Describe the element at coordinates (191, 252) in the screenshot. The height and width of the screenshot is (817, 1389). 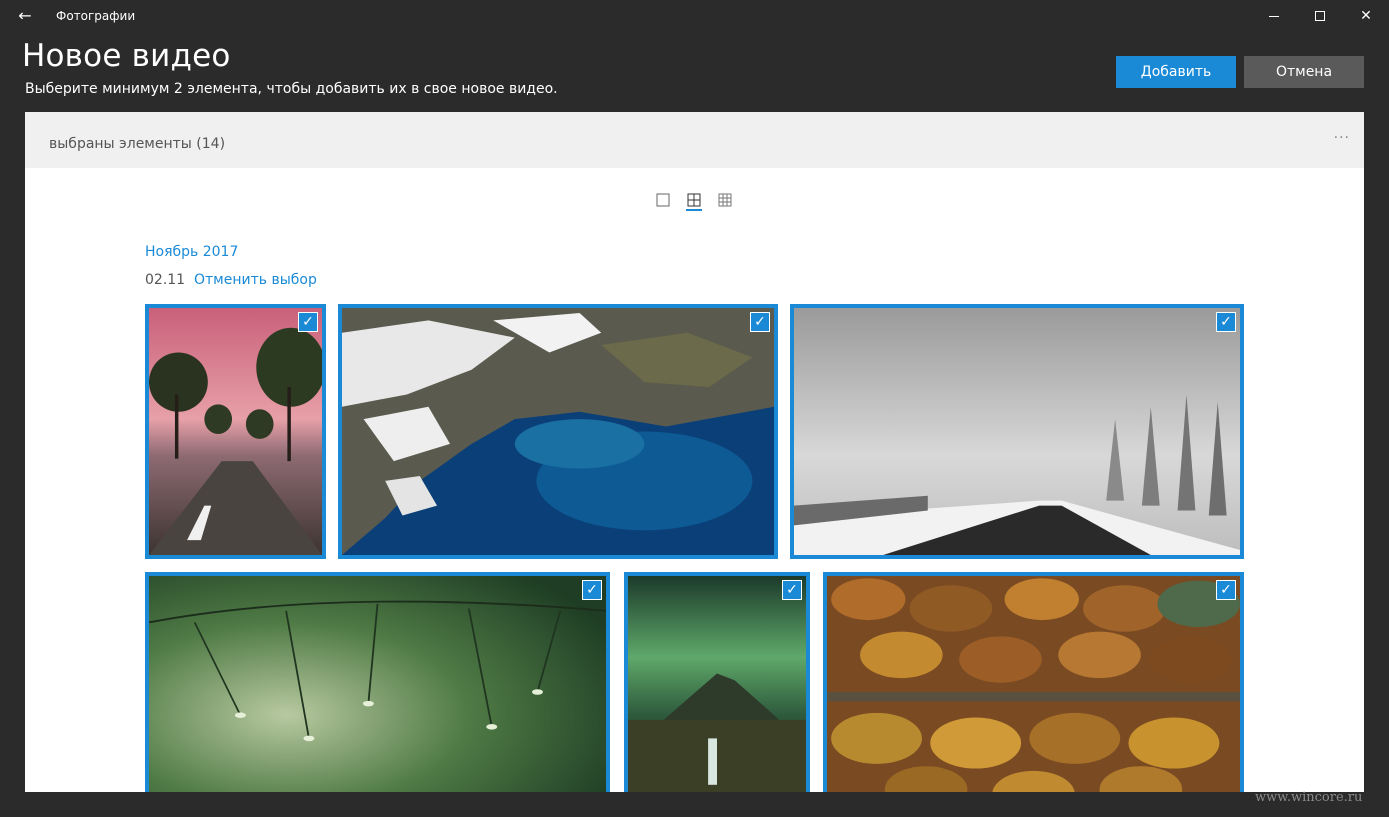
I see `month-heading: Ноябрь 2017` at that location.